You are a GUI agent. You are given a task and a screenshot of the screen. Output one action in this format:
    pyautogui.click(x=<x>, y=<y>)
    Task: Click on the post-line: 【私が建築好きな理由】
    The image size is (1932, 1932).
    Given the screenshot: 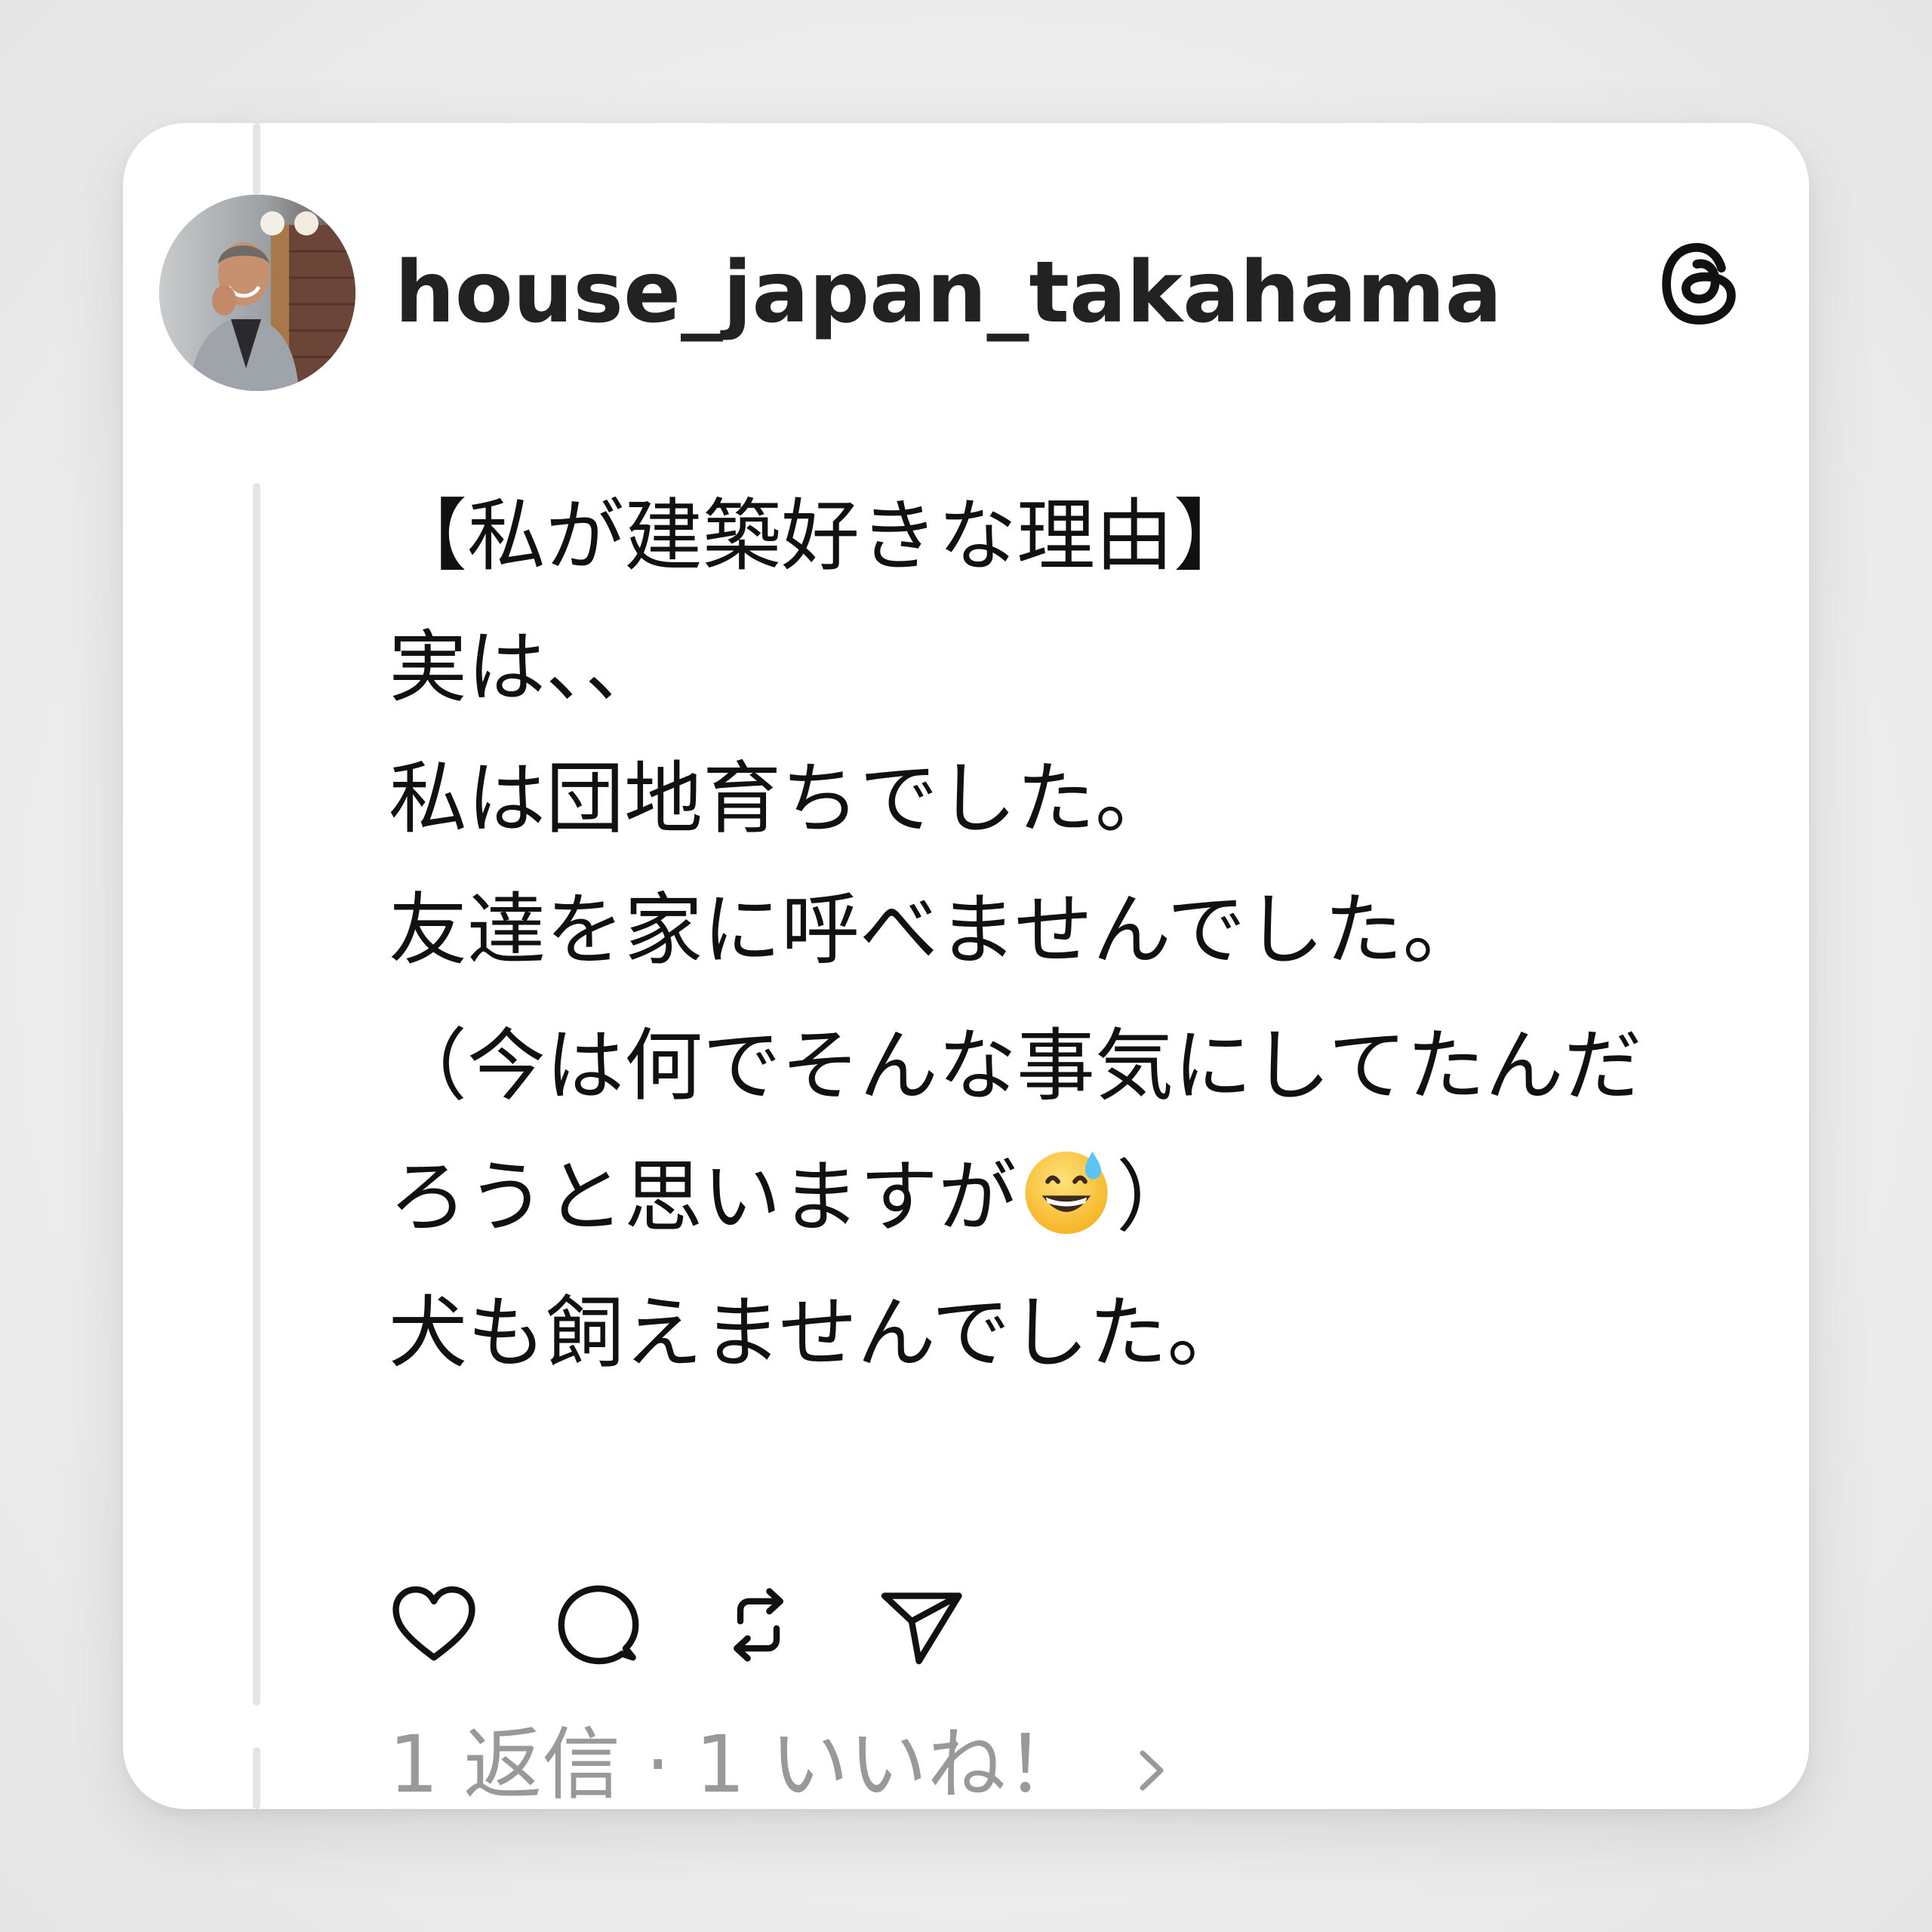 What is the action you would take?
    pyautogui.click(x=821, y=536)
    